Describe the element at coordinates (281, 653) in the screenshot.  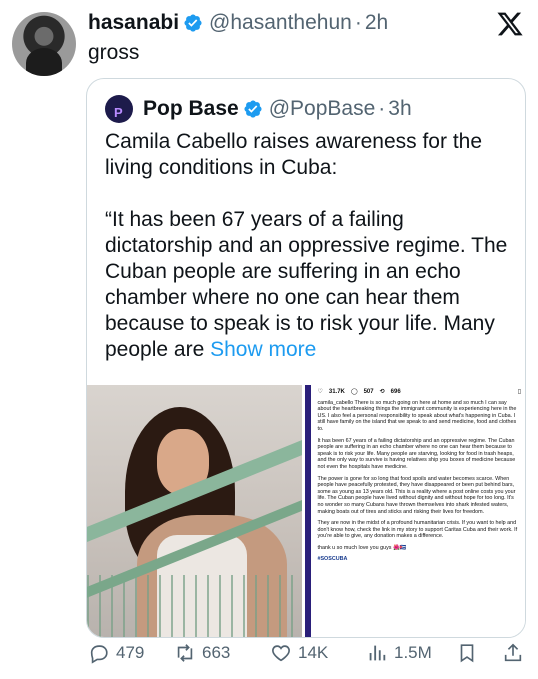
I see `like-icon` at that location.